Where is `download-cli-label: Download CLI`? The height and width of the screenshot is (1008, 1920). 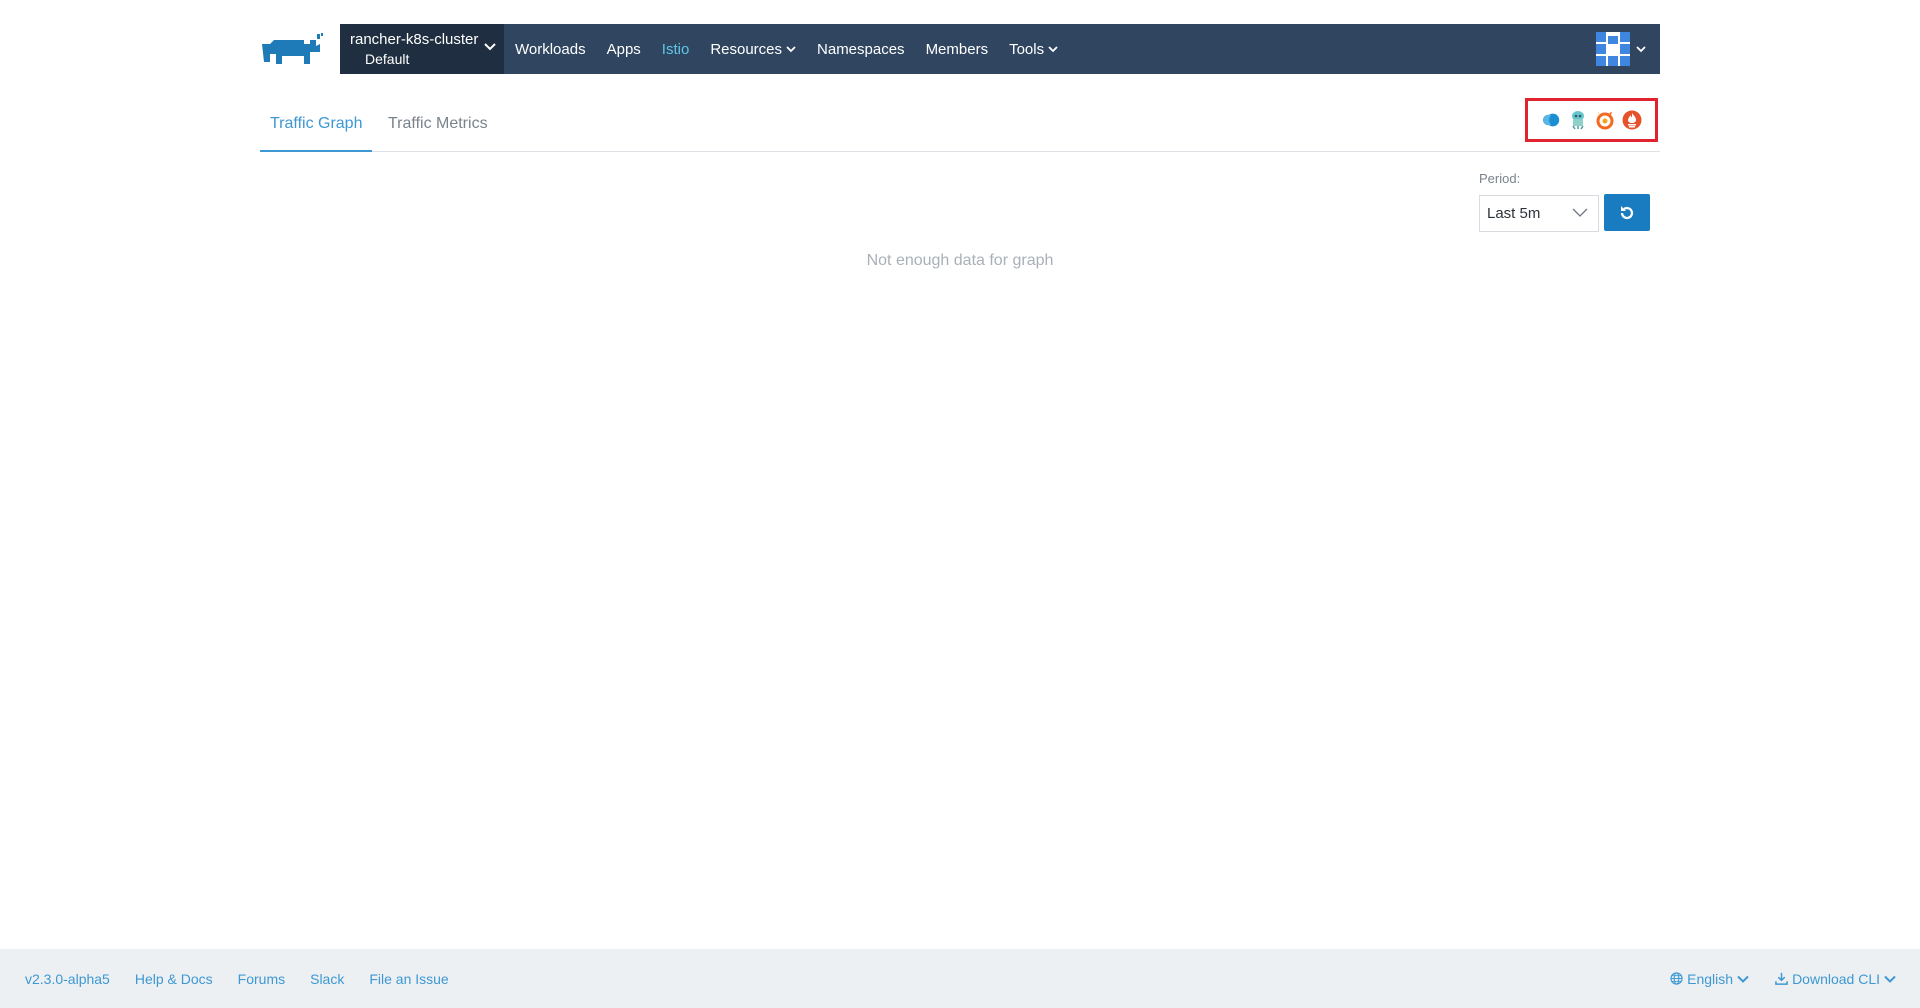
download-cli-label: Download CLI is located at coordinates (1836, 978).